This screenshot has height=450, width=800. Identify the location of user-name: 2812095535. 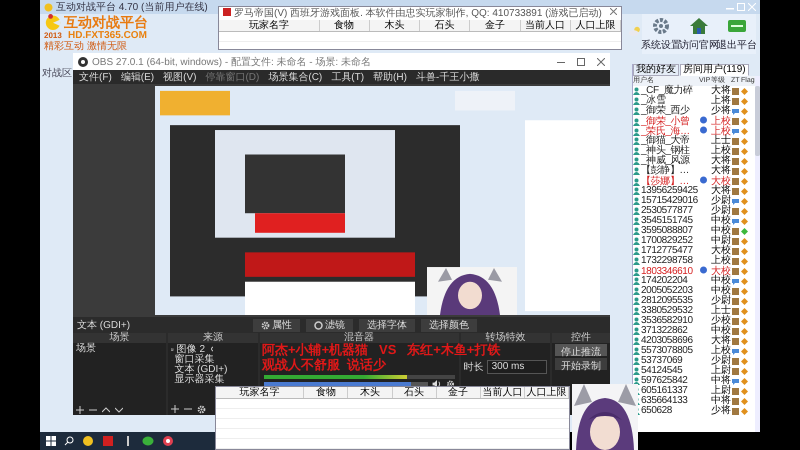
(667, 301).